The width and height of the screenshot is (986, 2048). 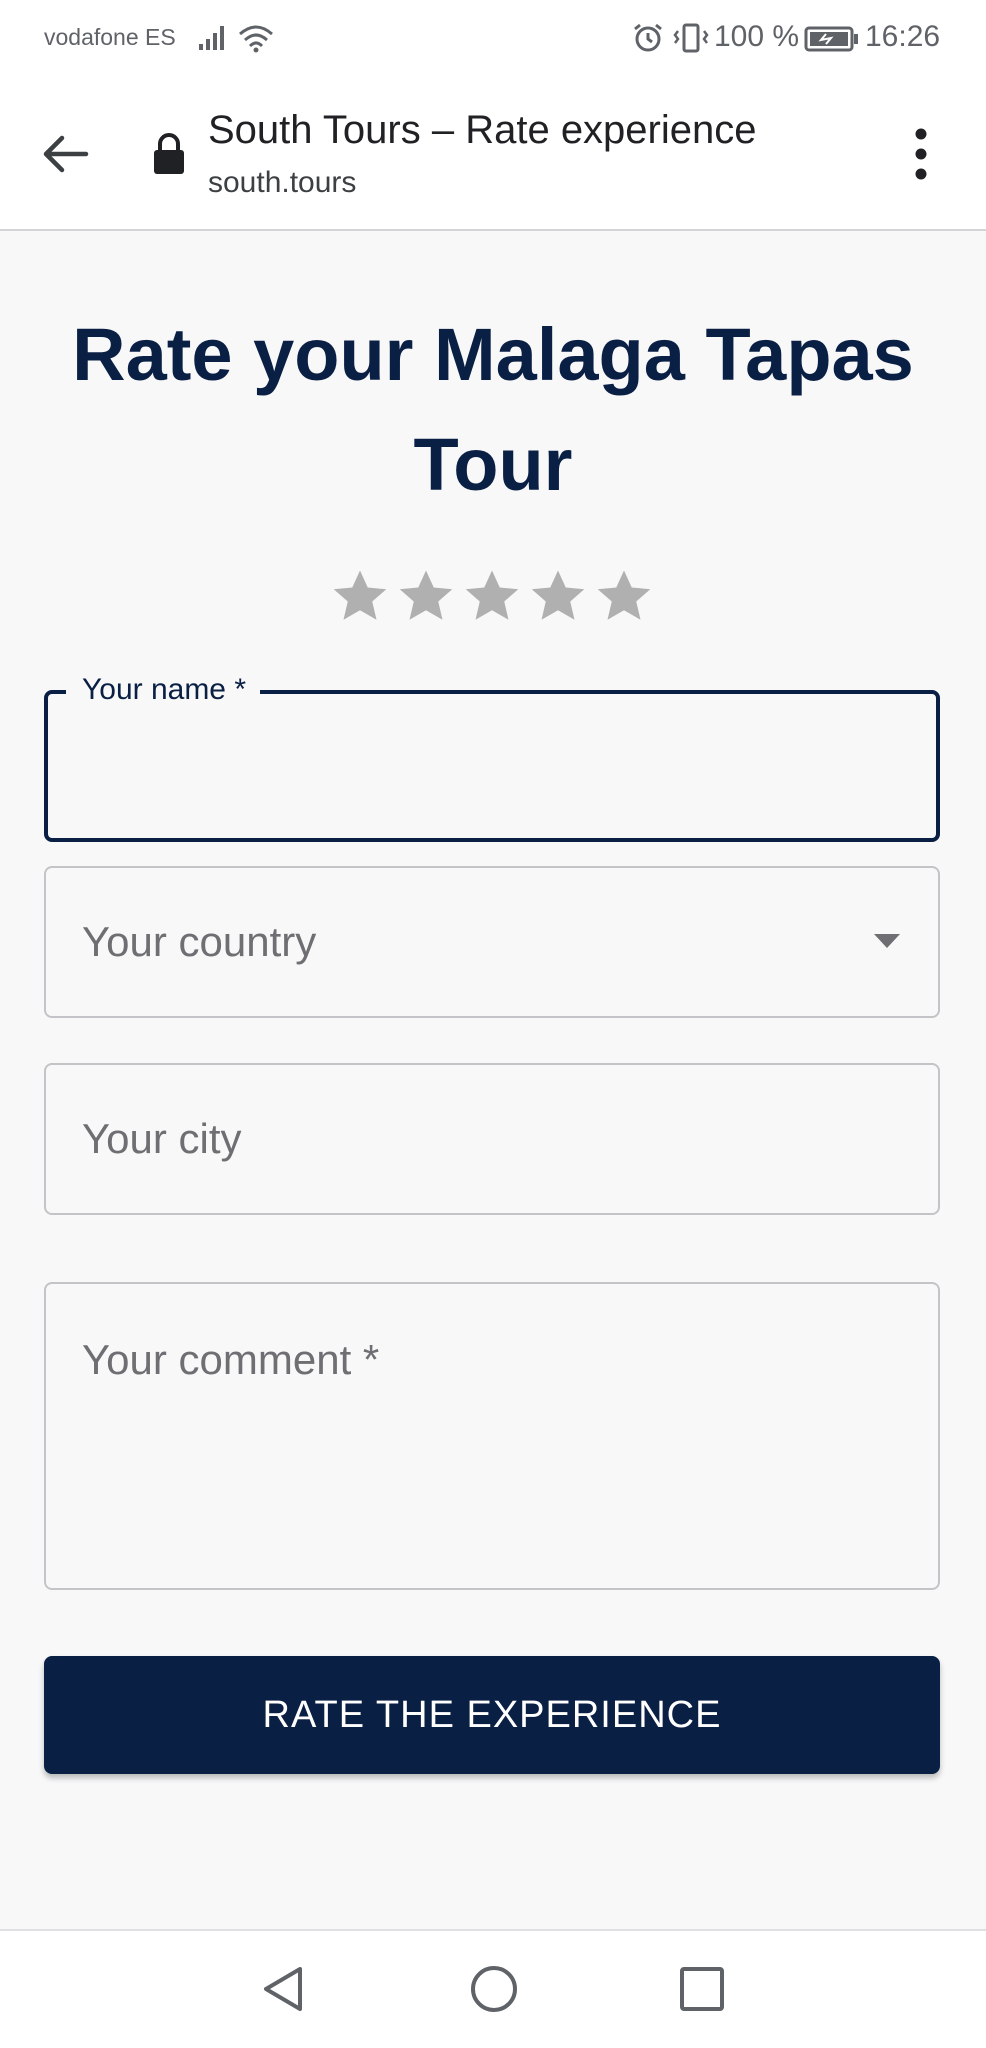 What do you see at coordinates (64, 154) in the screenshot?
I see `back-arrow-icon` at bounding box center [64, 154].